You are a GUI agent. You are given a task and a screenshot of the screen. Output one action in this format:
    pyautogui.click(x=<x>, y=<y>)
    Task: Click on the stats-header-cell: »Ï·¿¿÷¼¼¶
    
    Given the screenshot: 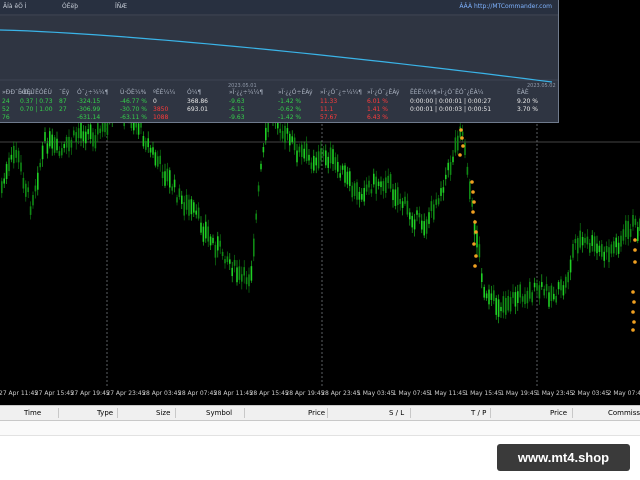 What is the action you would take?
    pyautogui.click(x=246, y=92)
    